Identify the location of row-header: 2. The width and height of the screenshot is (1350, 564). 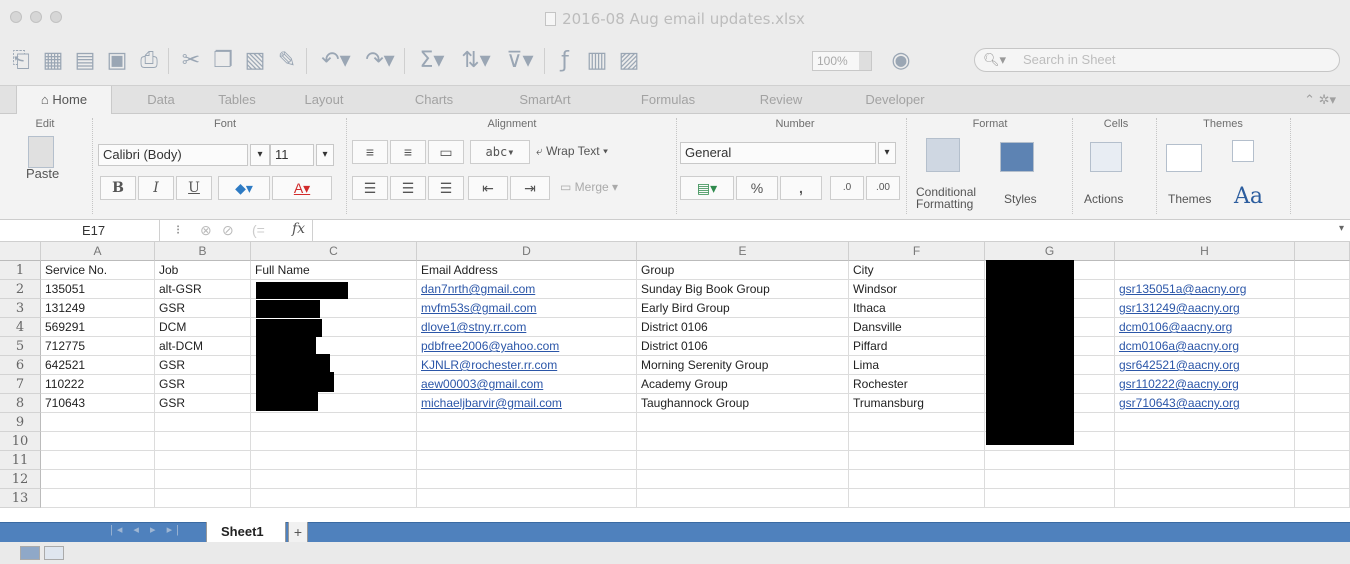
(20, 289).